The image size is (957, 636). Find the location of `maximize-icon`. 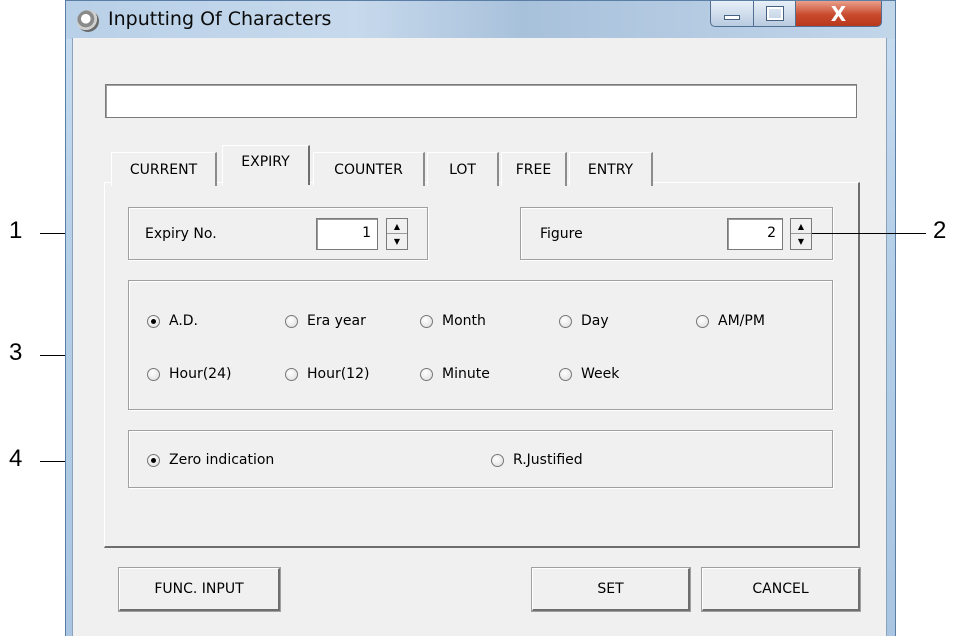

maximize-icon is located at coordinates (774, 13).